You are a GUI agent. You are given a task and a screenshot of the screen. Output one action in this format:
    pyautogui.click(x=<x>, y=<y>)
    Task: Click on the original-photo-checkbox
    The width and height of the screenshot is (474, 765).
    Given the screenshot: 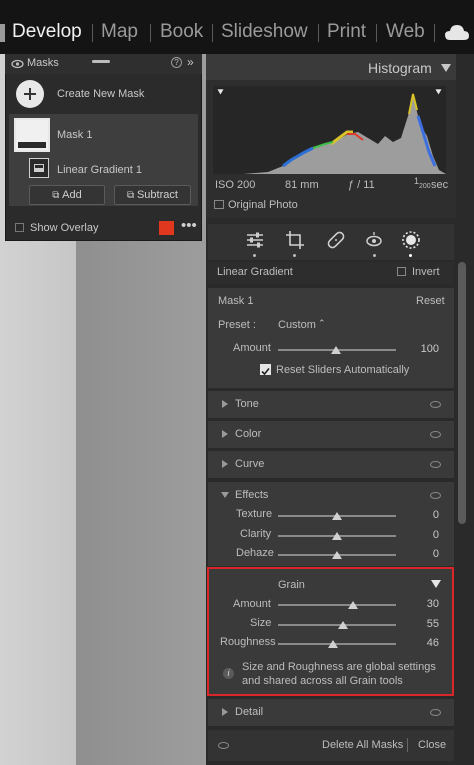 What is the action you would take?
    pyautogui.click(x=219, y=204)
    